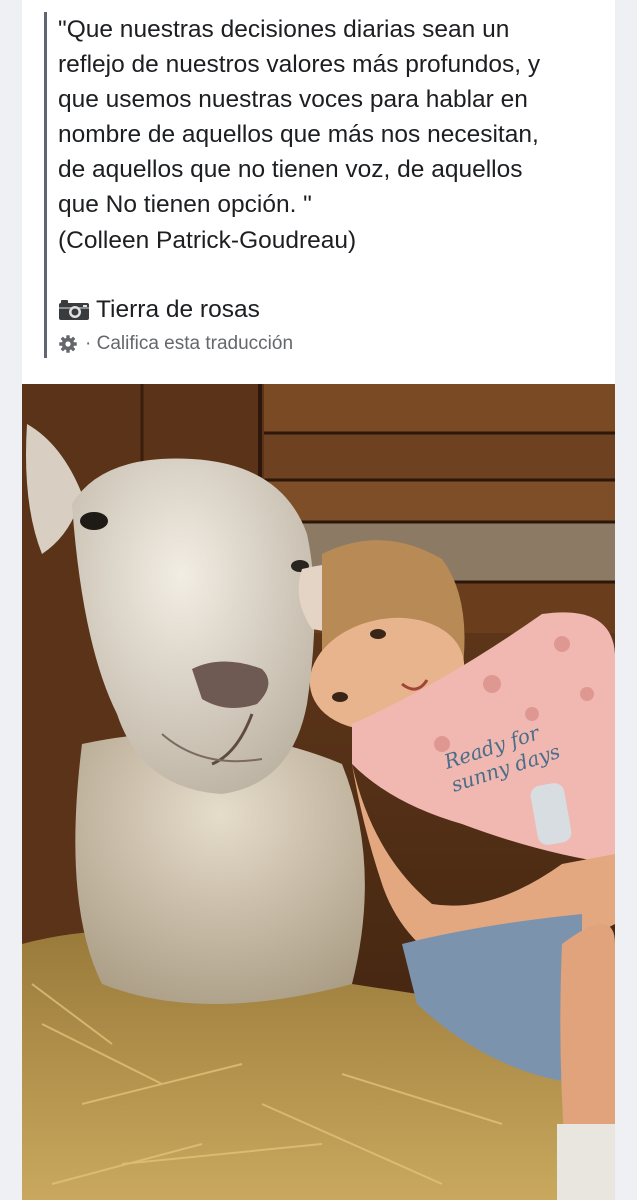 This screenshot has height=1200, width=637. Describe the element at coordinates (207, 240) in the screenshot. I see `quote-author: (Colleen Patrick-Goudreau)` at that location.